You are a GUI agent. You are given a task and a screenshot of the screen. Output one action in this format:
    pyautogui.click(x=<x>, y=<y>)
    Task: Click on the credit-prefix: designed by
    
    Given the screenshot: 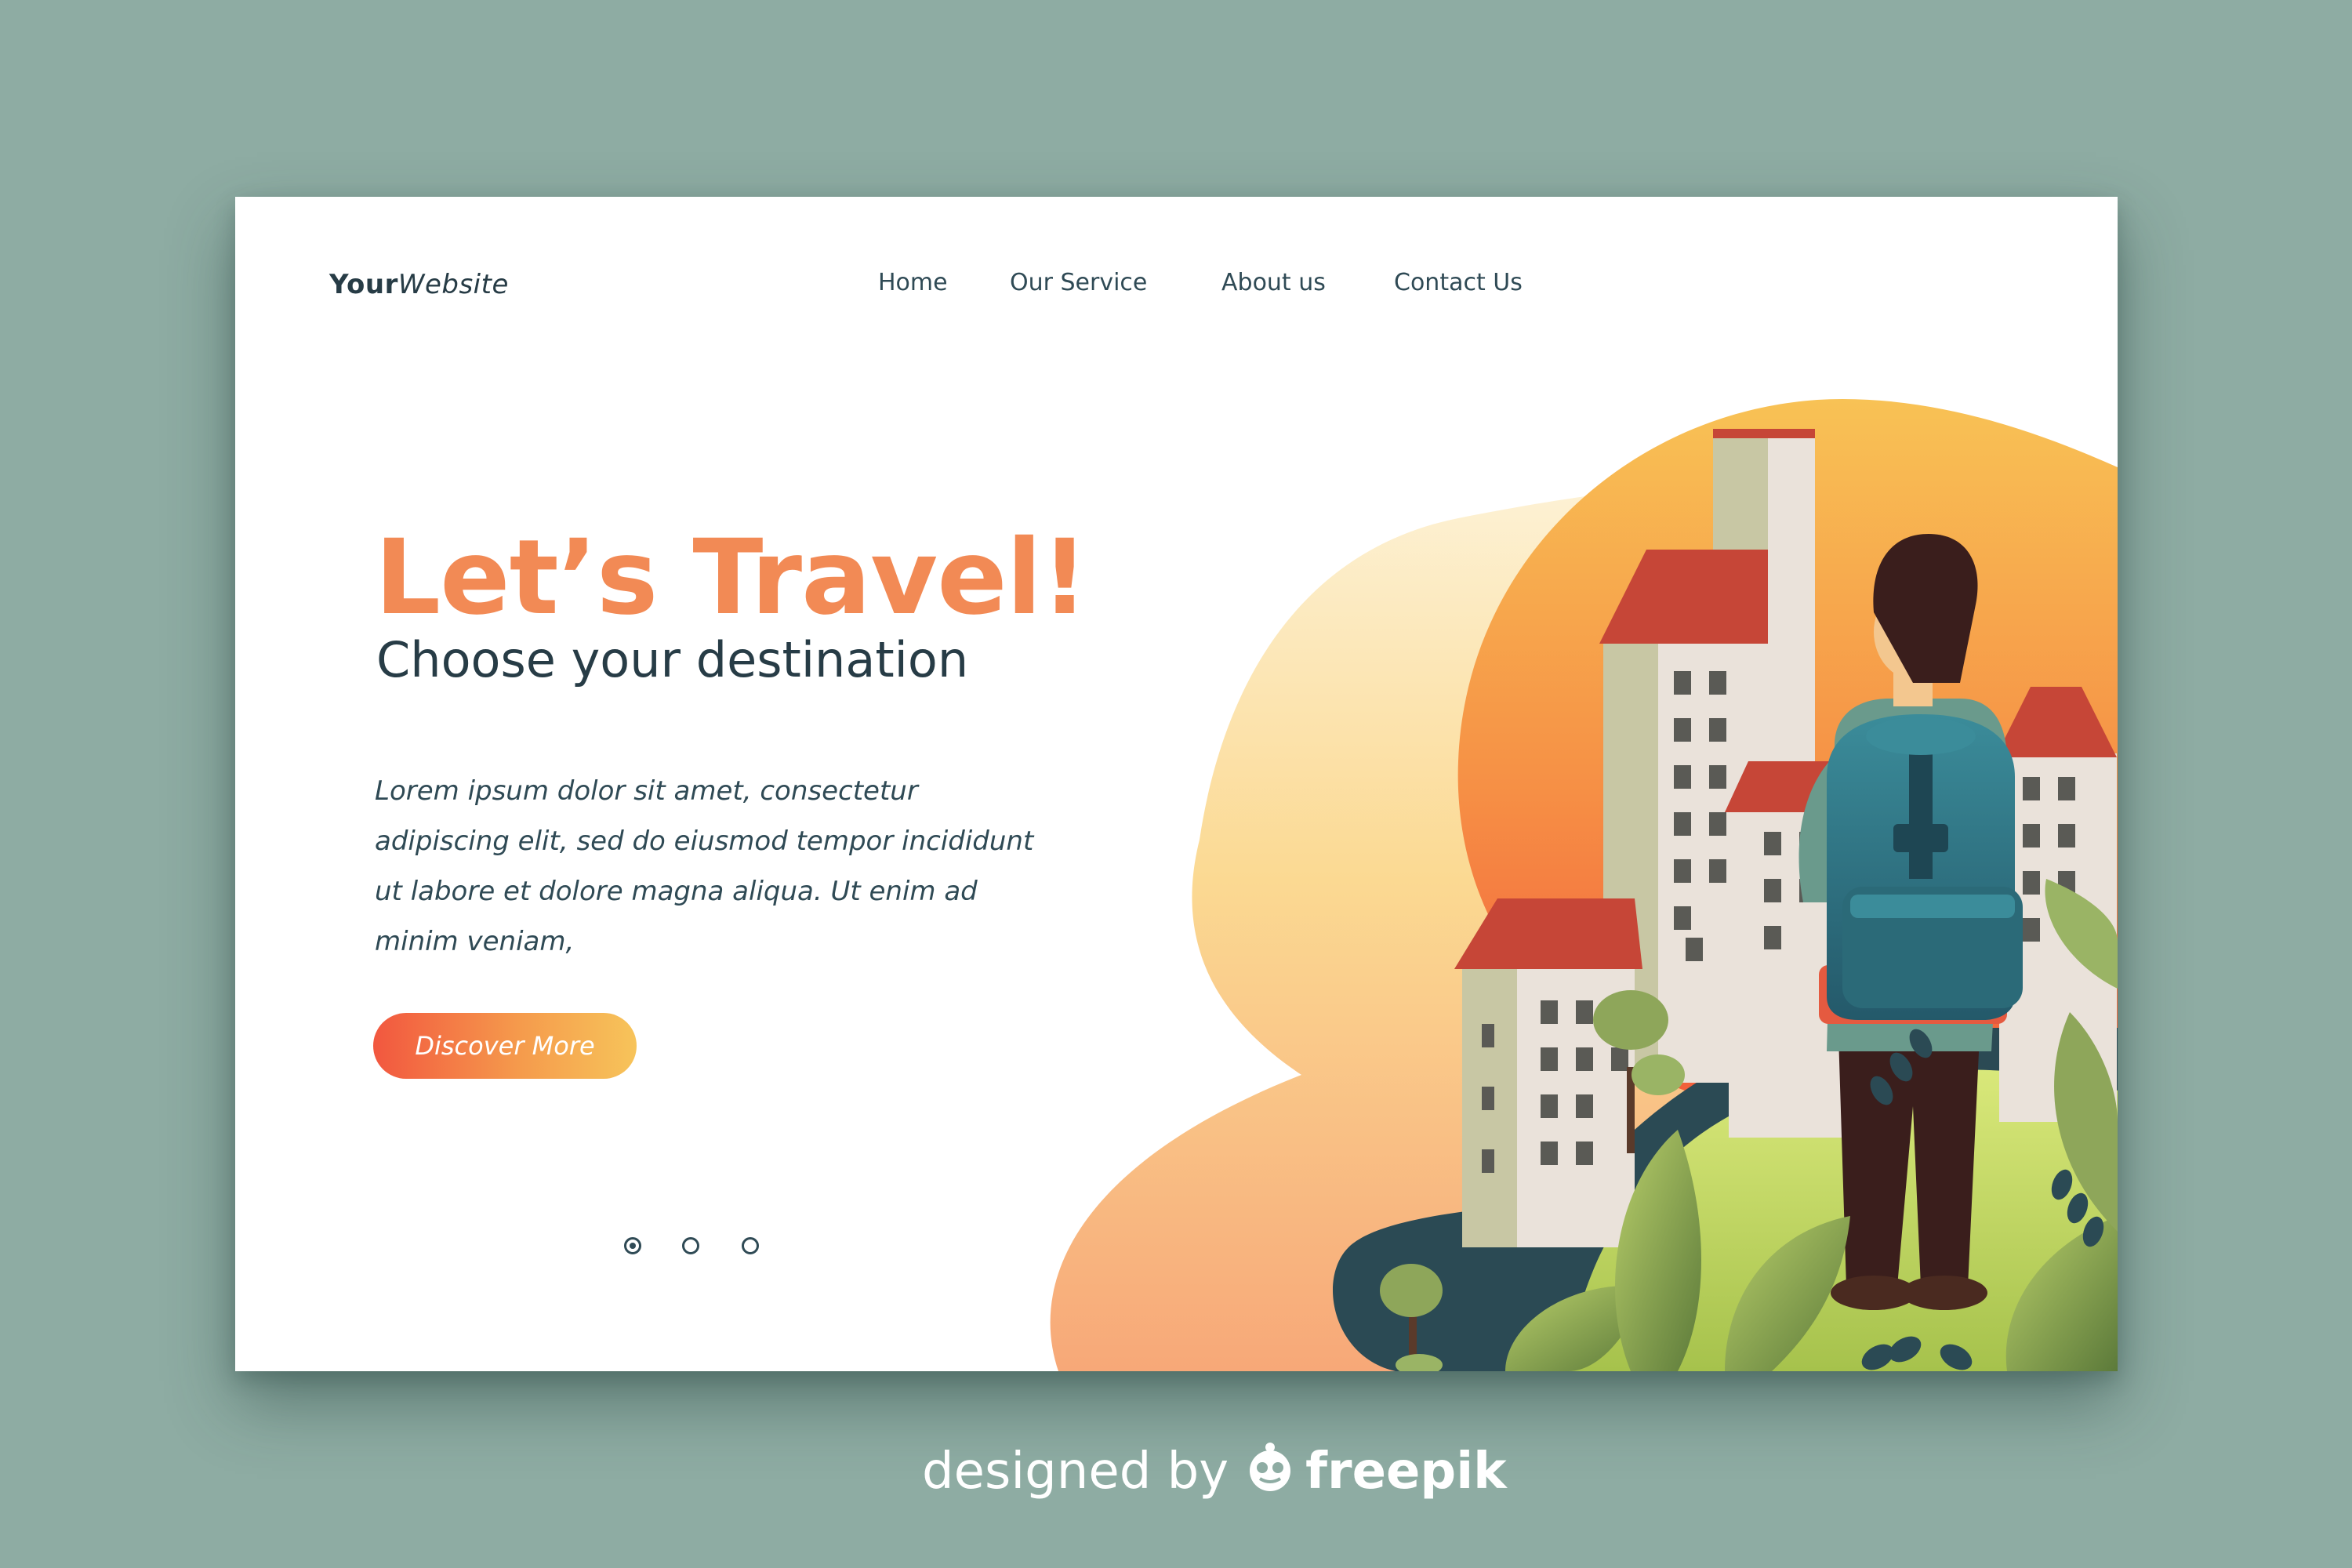 What is the action you would take?
    pyautogui.click(x=1075, y=1472)
    